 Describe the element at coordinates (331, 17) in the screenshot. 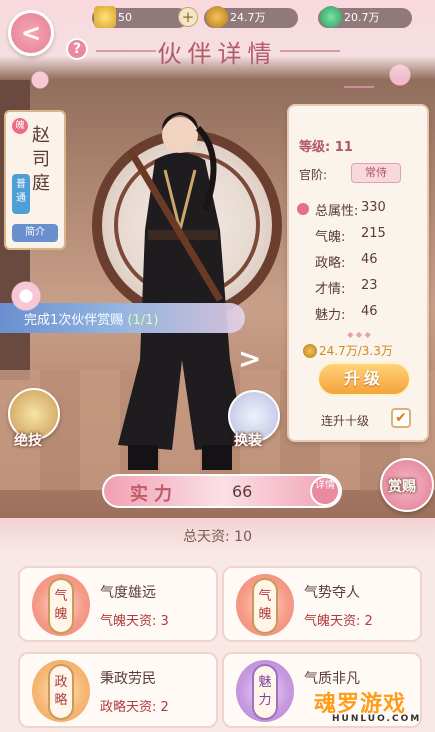

I see `jade-icon` at that location.